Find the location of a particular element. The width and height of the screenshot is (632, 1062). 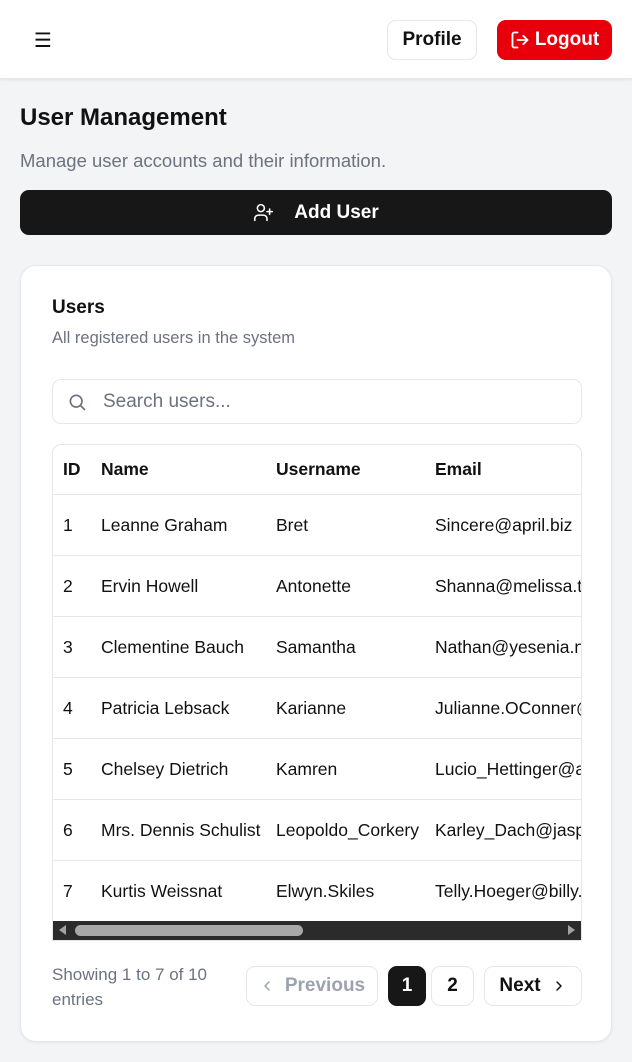

cell-username: Samantha is located at coordinates (316, 646).